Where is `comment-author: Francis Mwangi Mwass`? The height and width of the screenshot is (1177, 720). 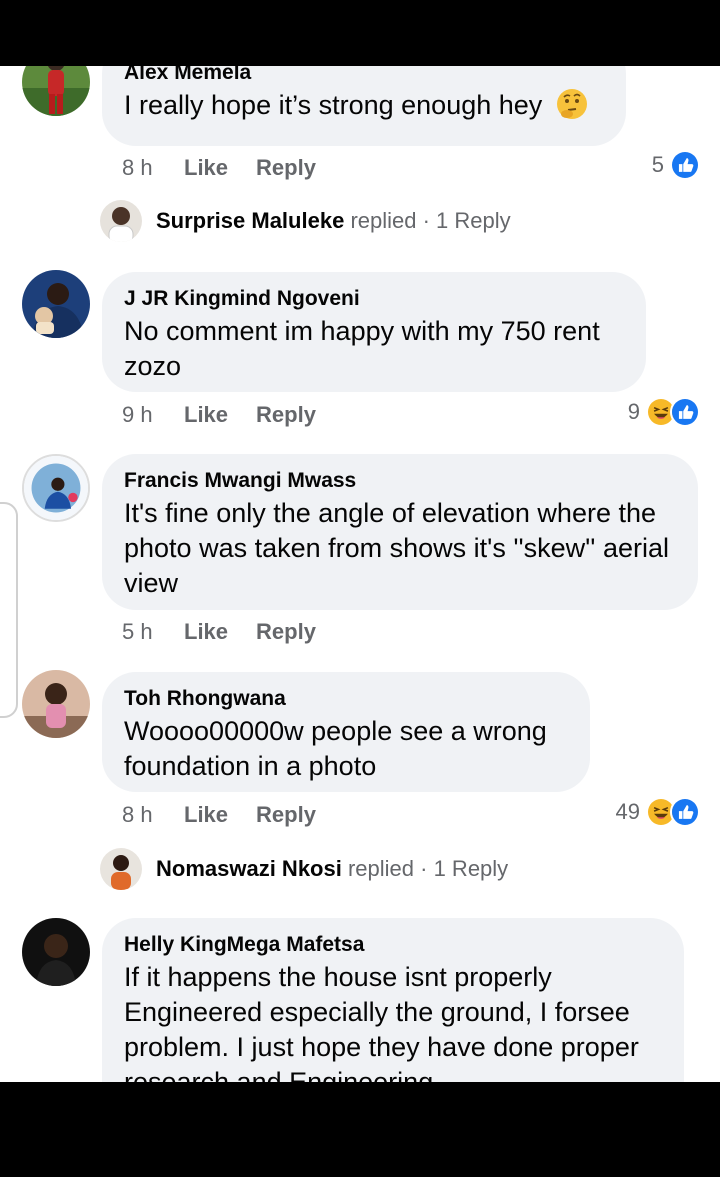 comment-author: Francis Mwangi Mwass is located at coordinates (400, 481).